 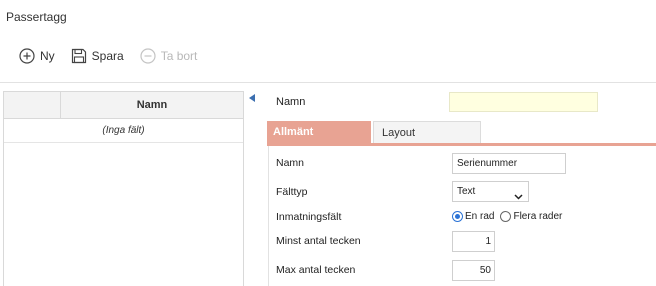 What do you see at coordinates (290, 163) in the screenshot?
I see `name-label: Namn` at bounding box center [290, 163].